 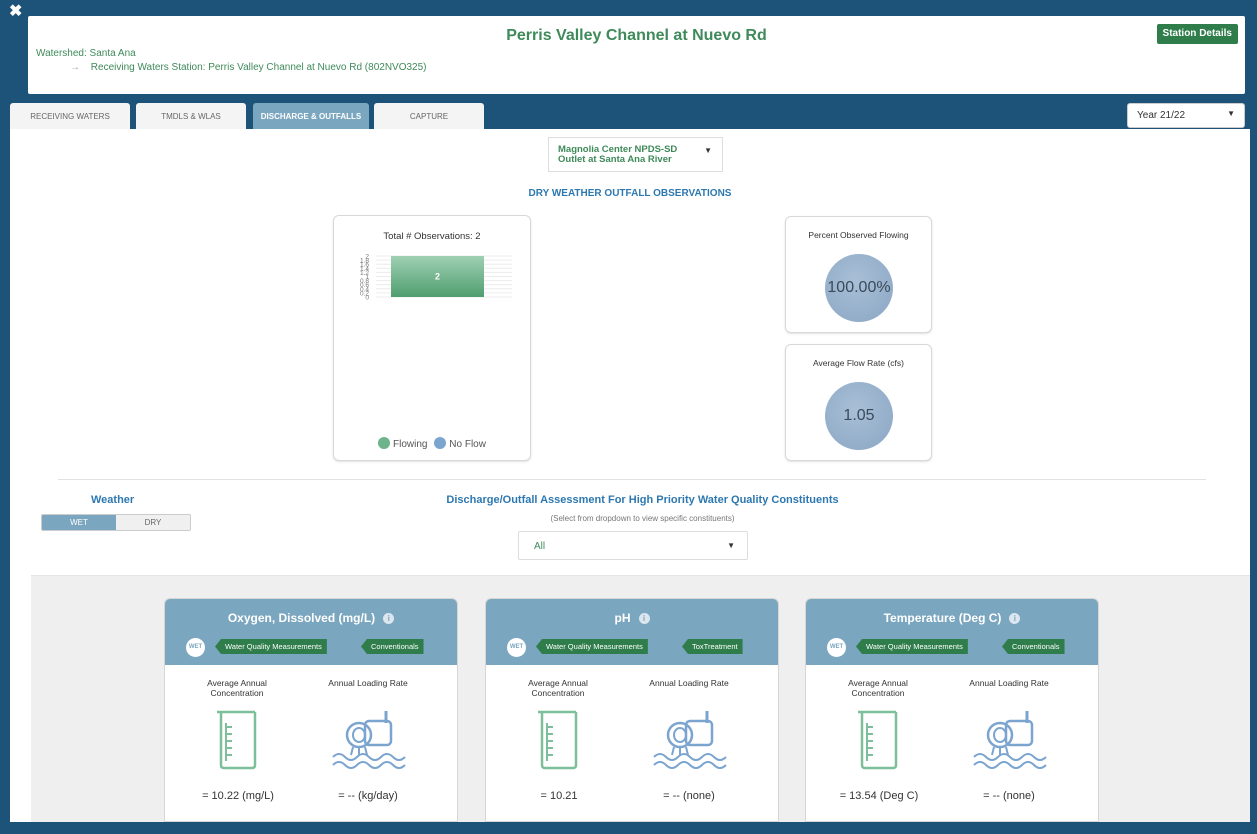 I want to click on concentration-value: = 10.22 (mg/L), so click(x=238, y=796).